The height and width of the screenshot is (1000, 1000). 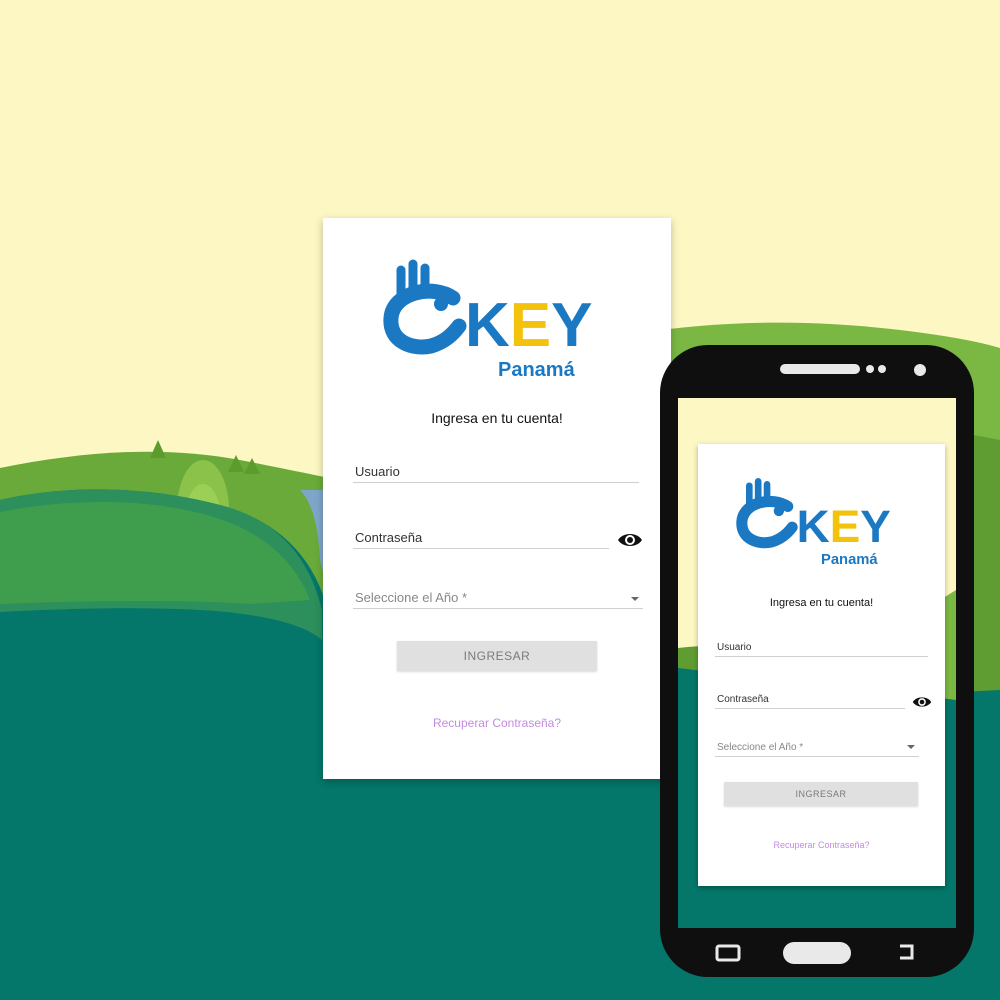 I want to click on okey-logo: KEY Panamá, so click(x=488, y=319).